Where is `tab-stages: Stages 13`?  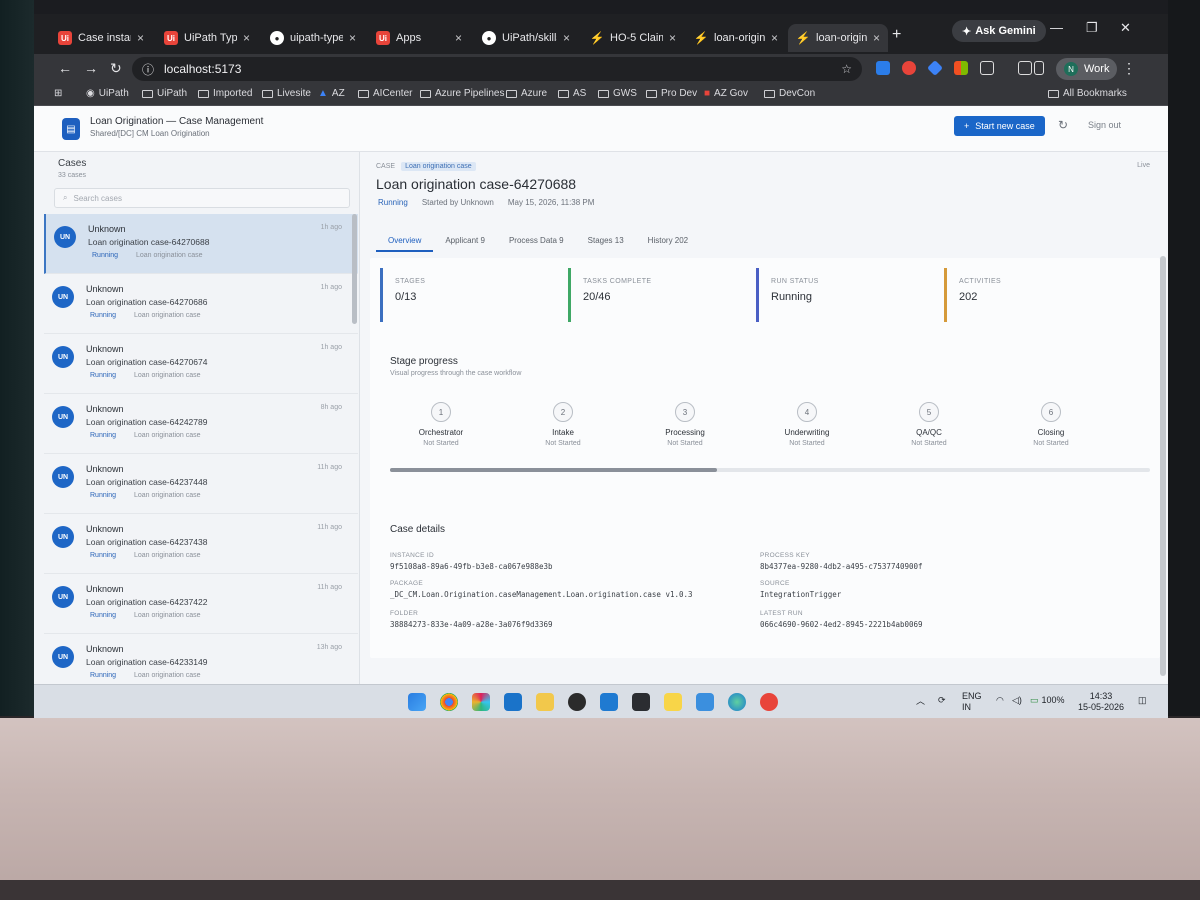 tab-stages: Stages 13 is located at coordinates (606, 241).